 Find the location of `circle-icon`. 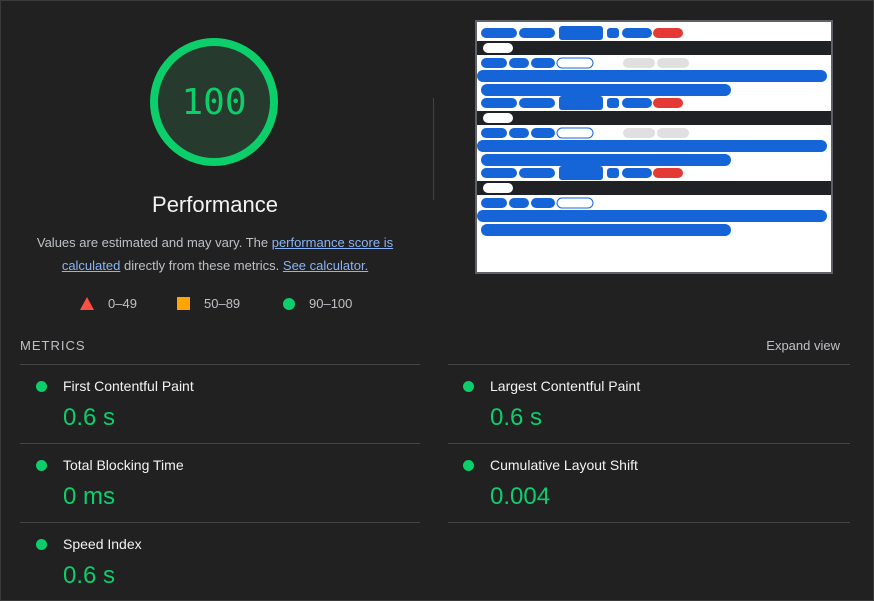

circle-icon is located at coordinates (289, 303).